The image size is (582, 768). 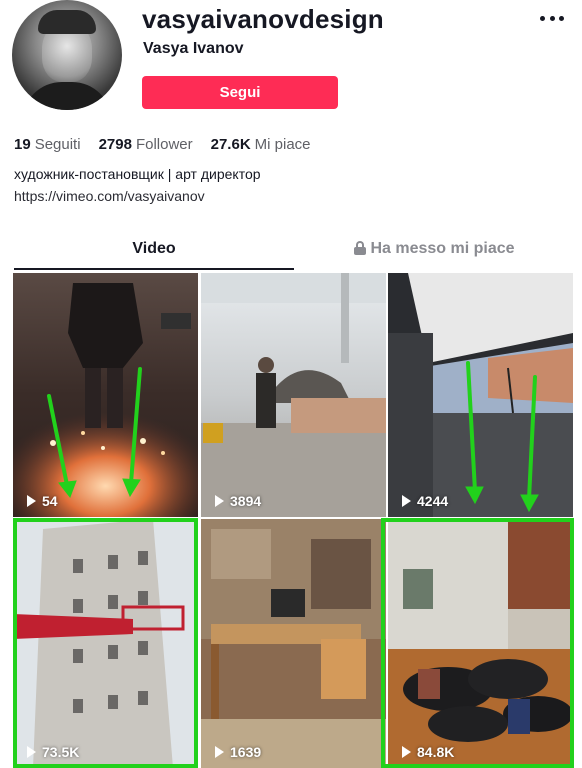 What do you see at coordinates (238, 501) in the screenshot?
I see `view-count: 3894` at bounding box center [238, 501].